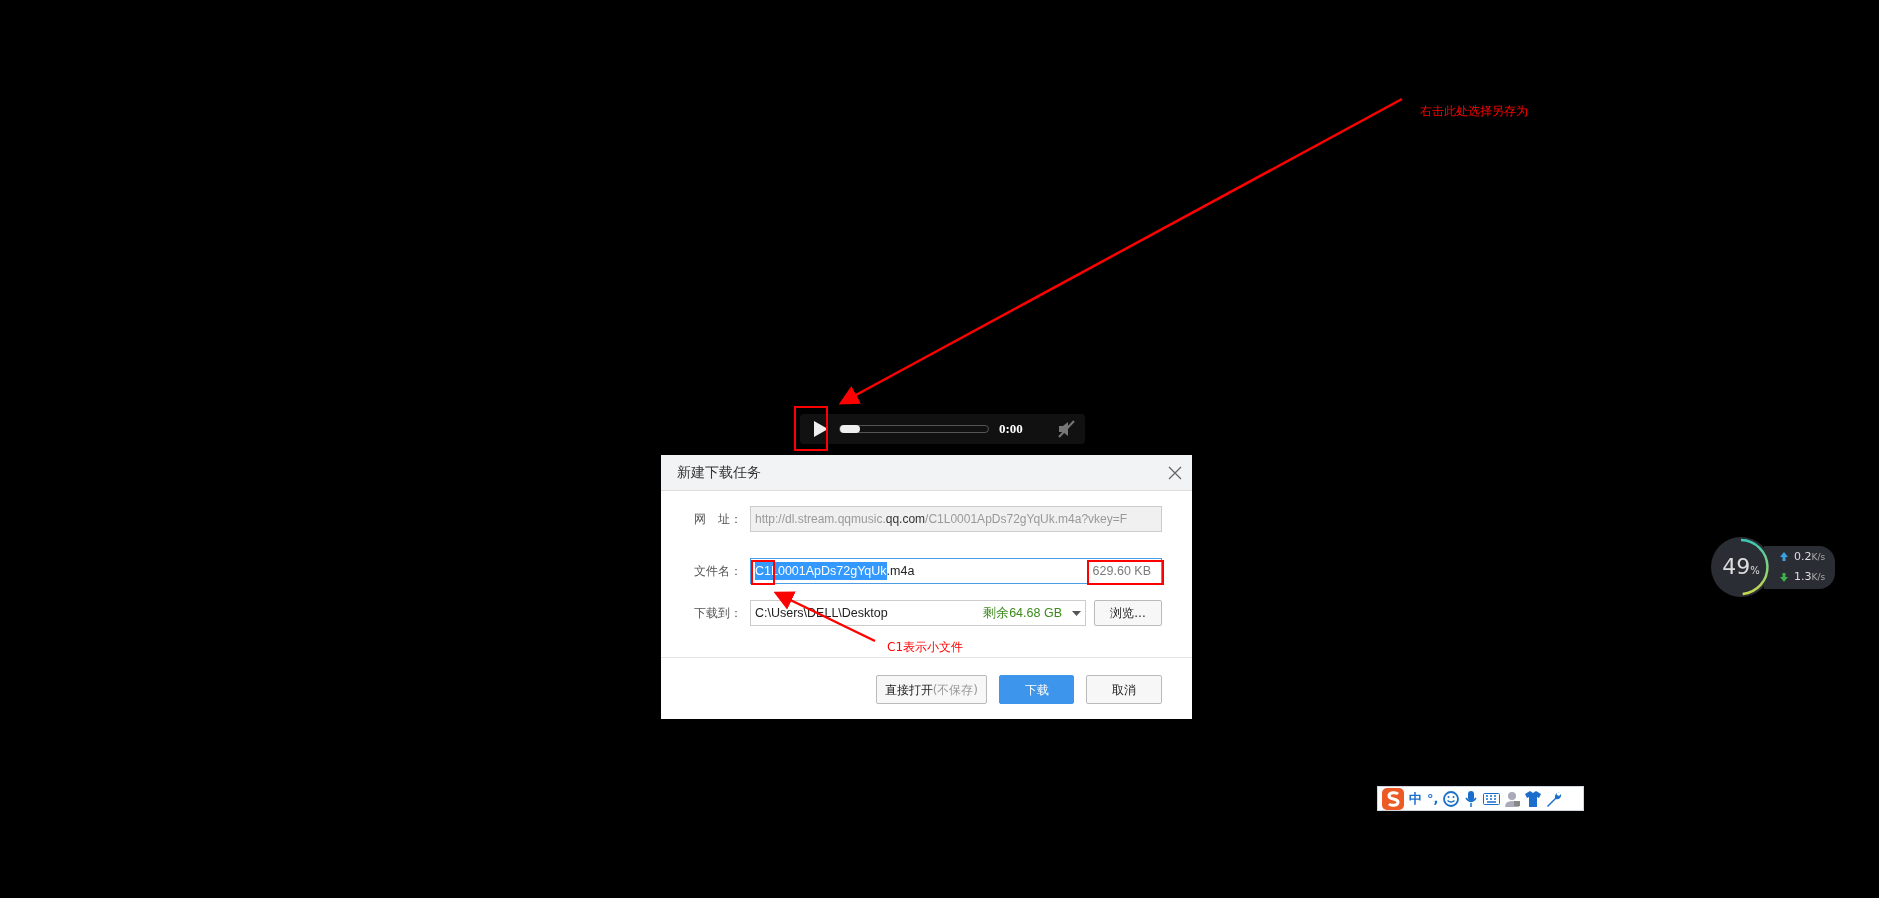  What do you see at coordinates (1513, 798) in the screenshot?
I see `user-icon` at bounding box center [1513, 798].